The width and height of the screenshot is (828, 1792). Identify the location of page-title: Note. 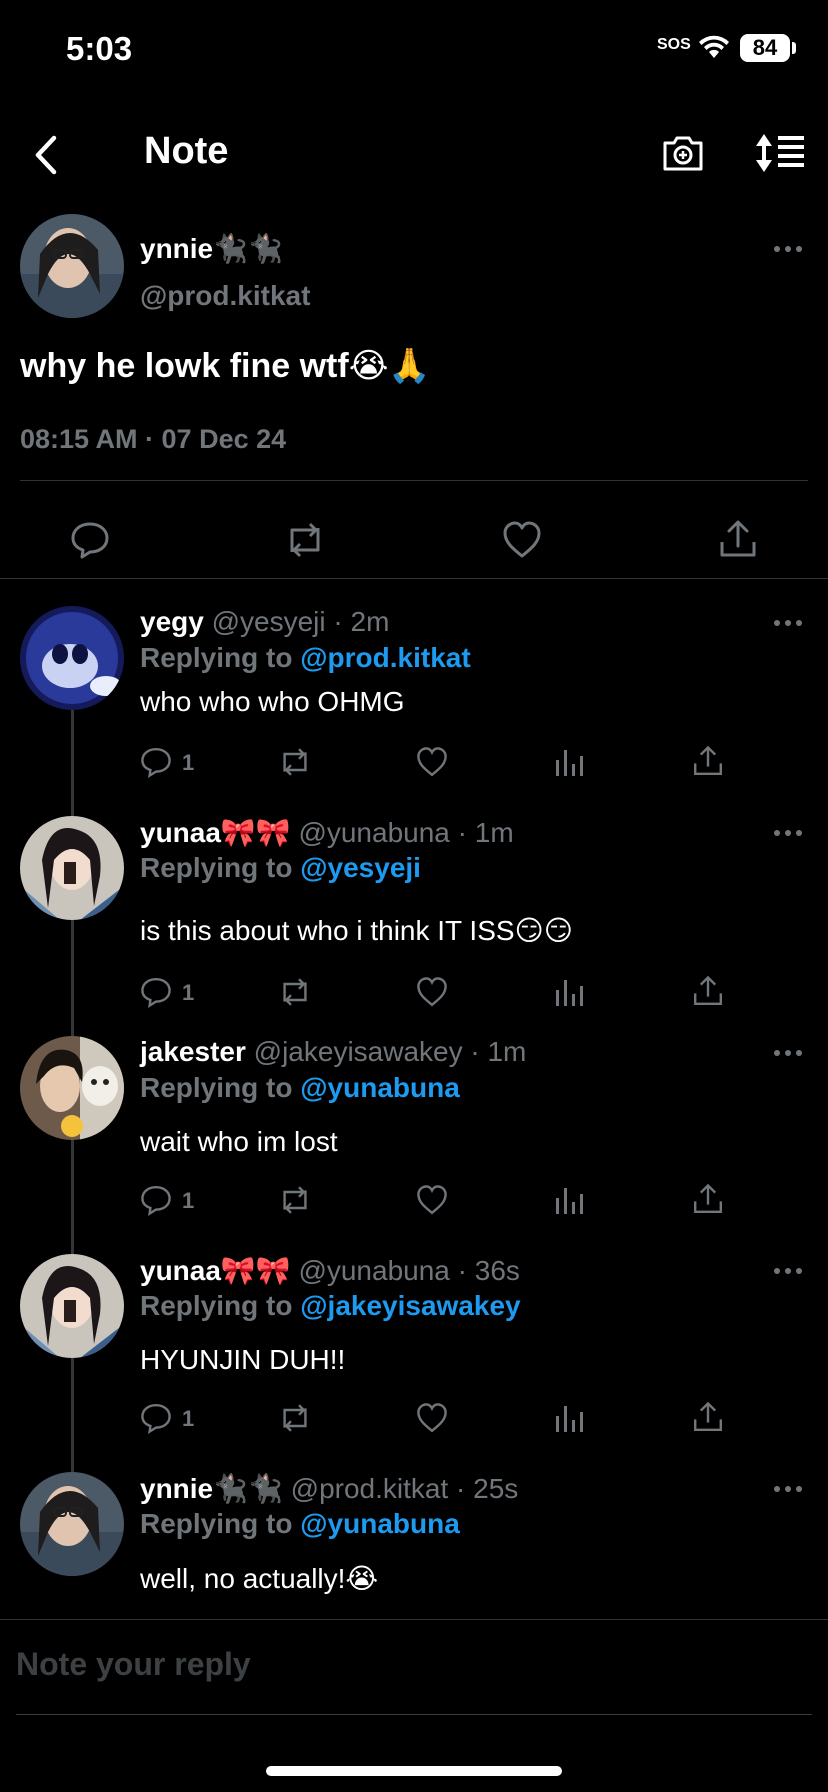
(186, 151).